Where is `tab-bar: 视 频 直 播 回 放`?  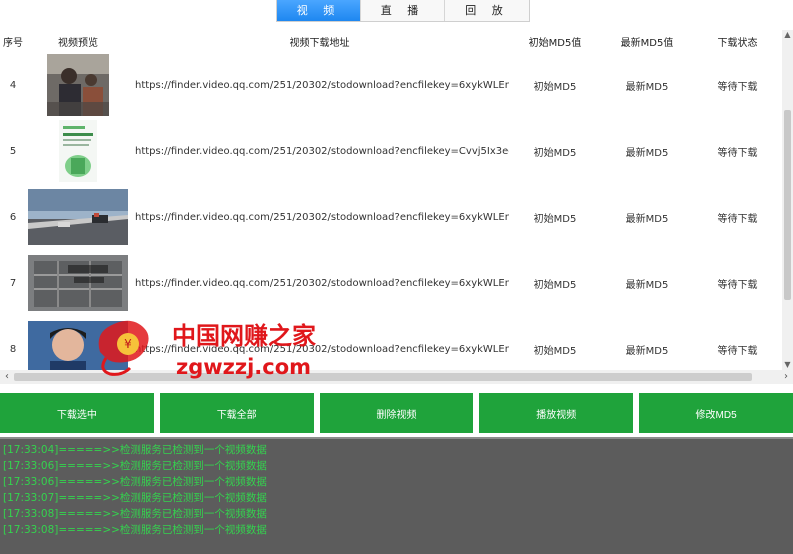 tab-bar: 视 频 直 播 回 放 is located at coordinates (403, 11).